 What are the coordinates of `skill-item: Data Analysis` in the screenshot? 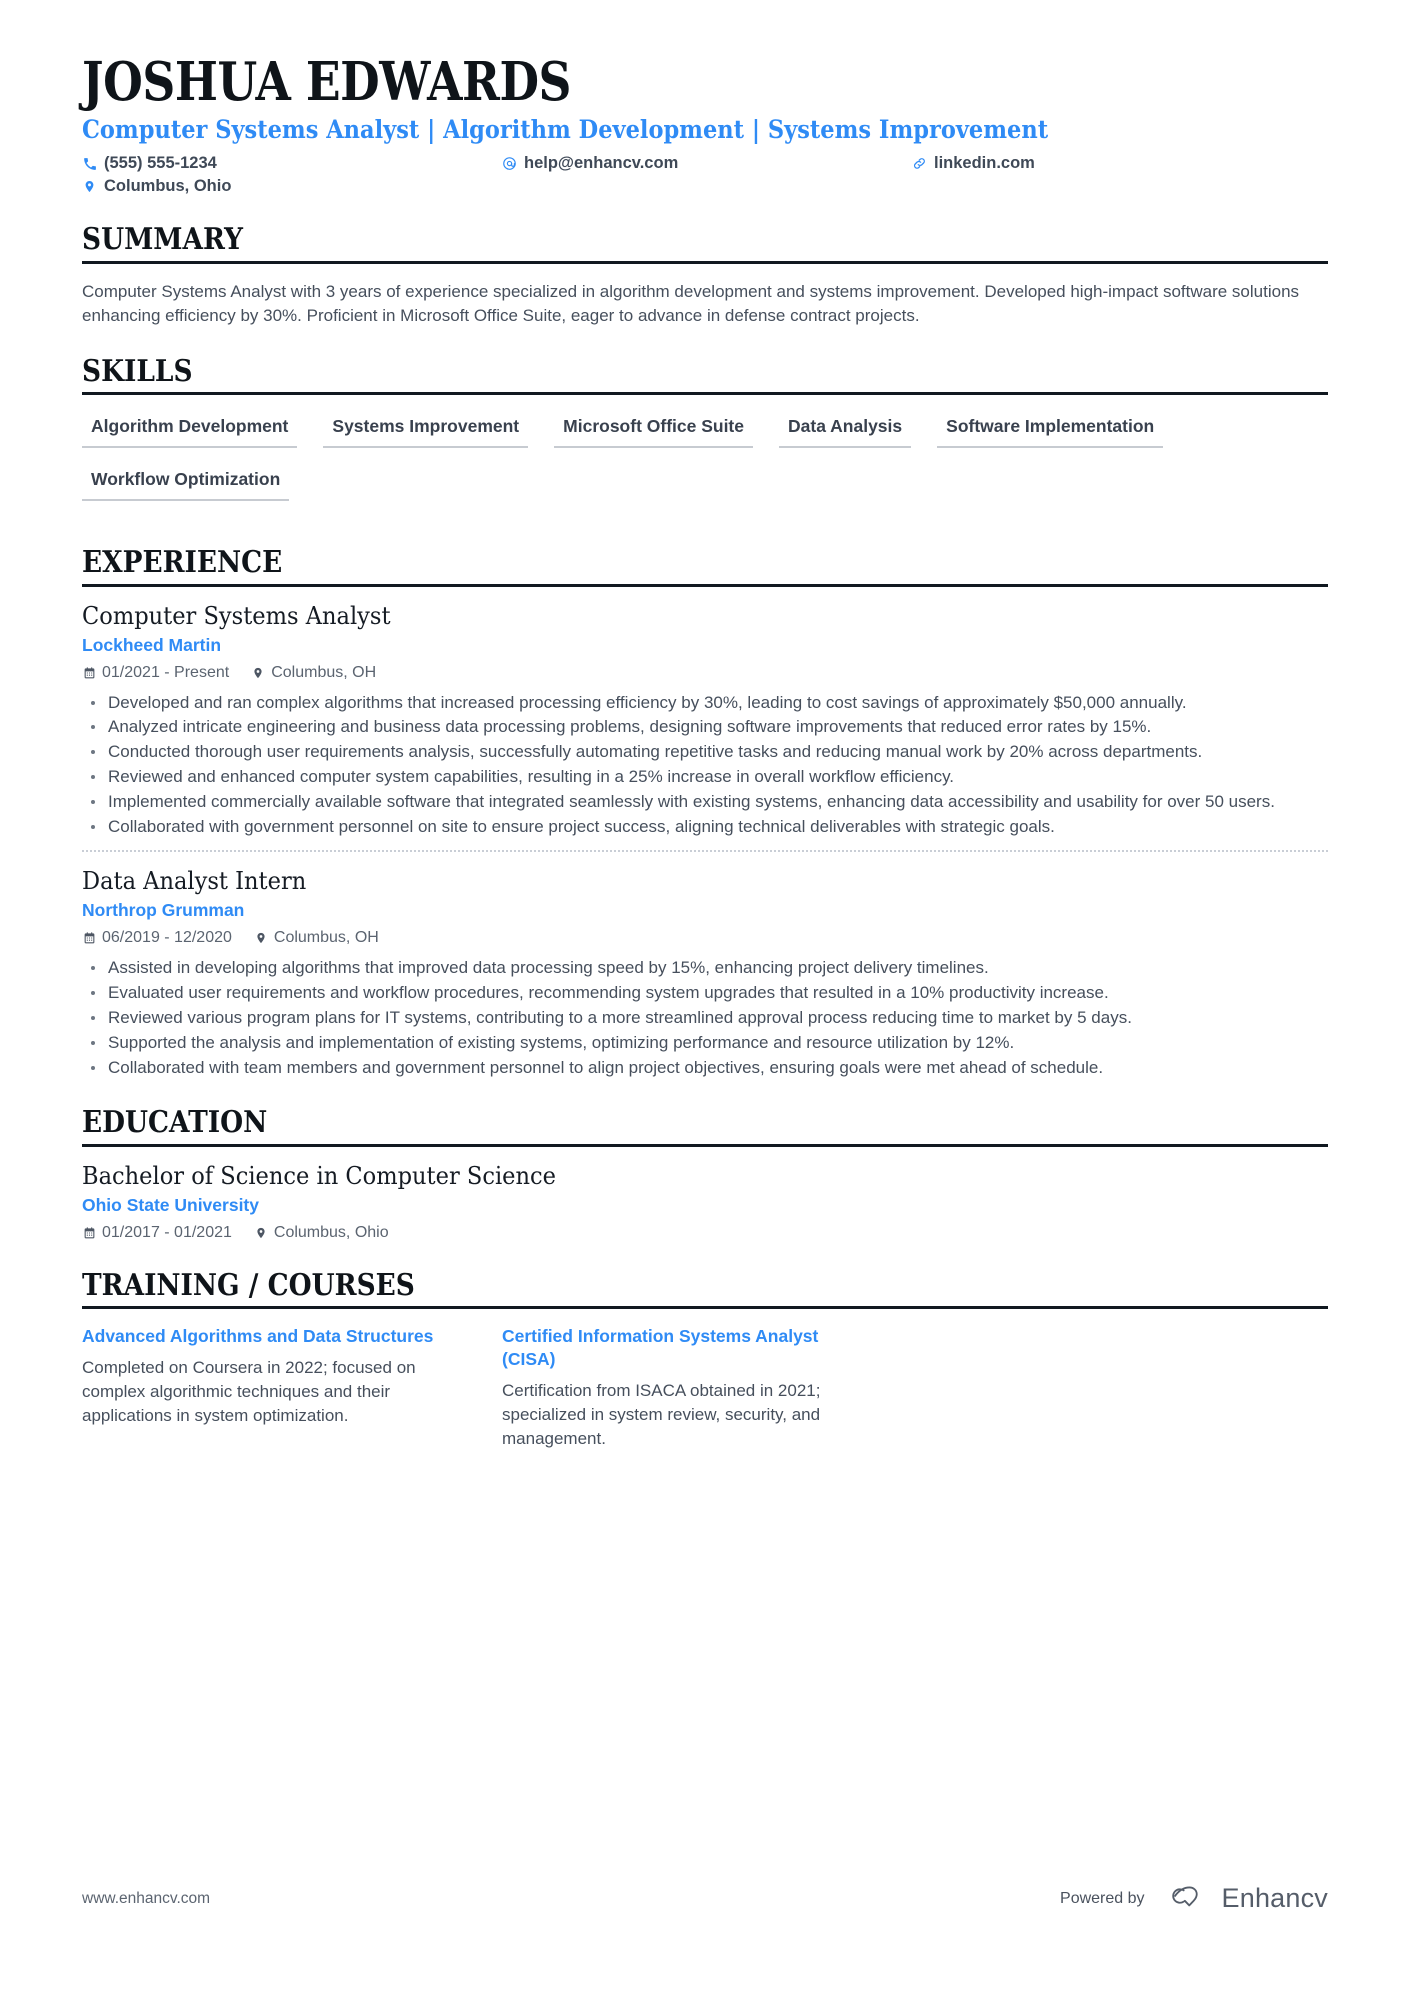 It's located at (845, 431).